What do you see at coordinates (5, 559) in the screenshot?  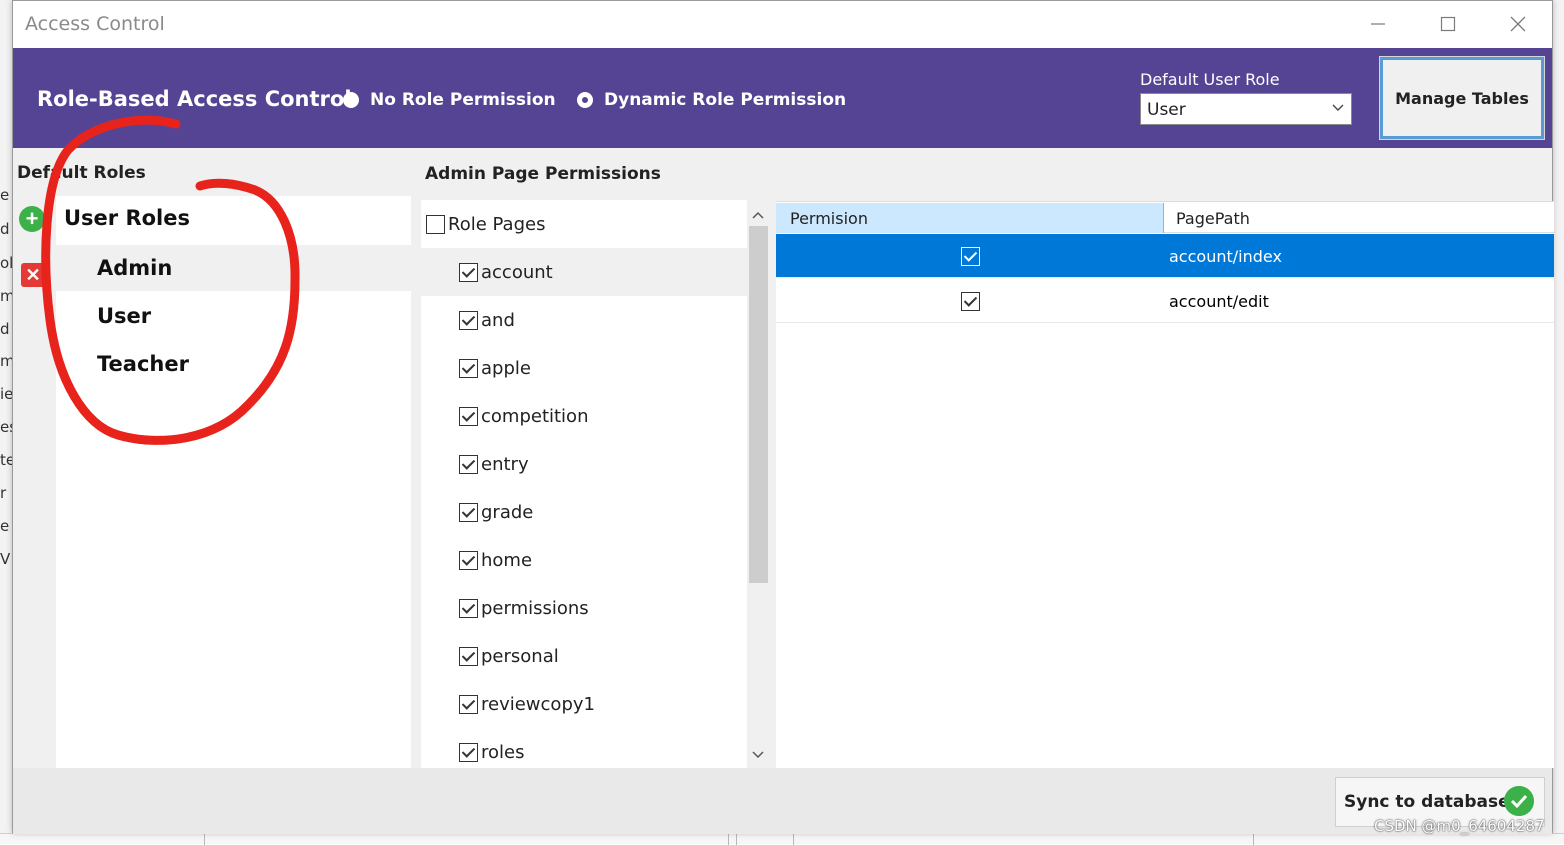 I see `background-text-fragment: V` at bounding box center [5, 559].